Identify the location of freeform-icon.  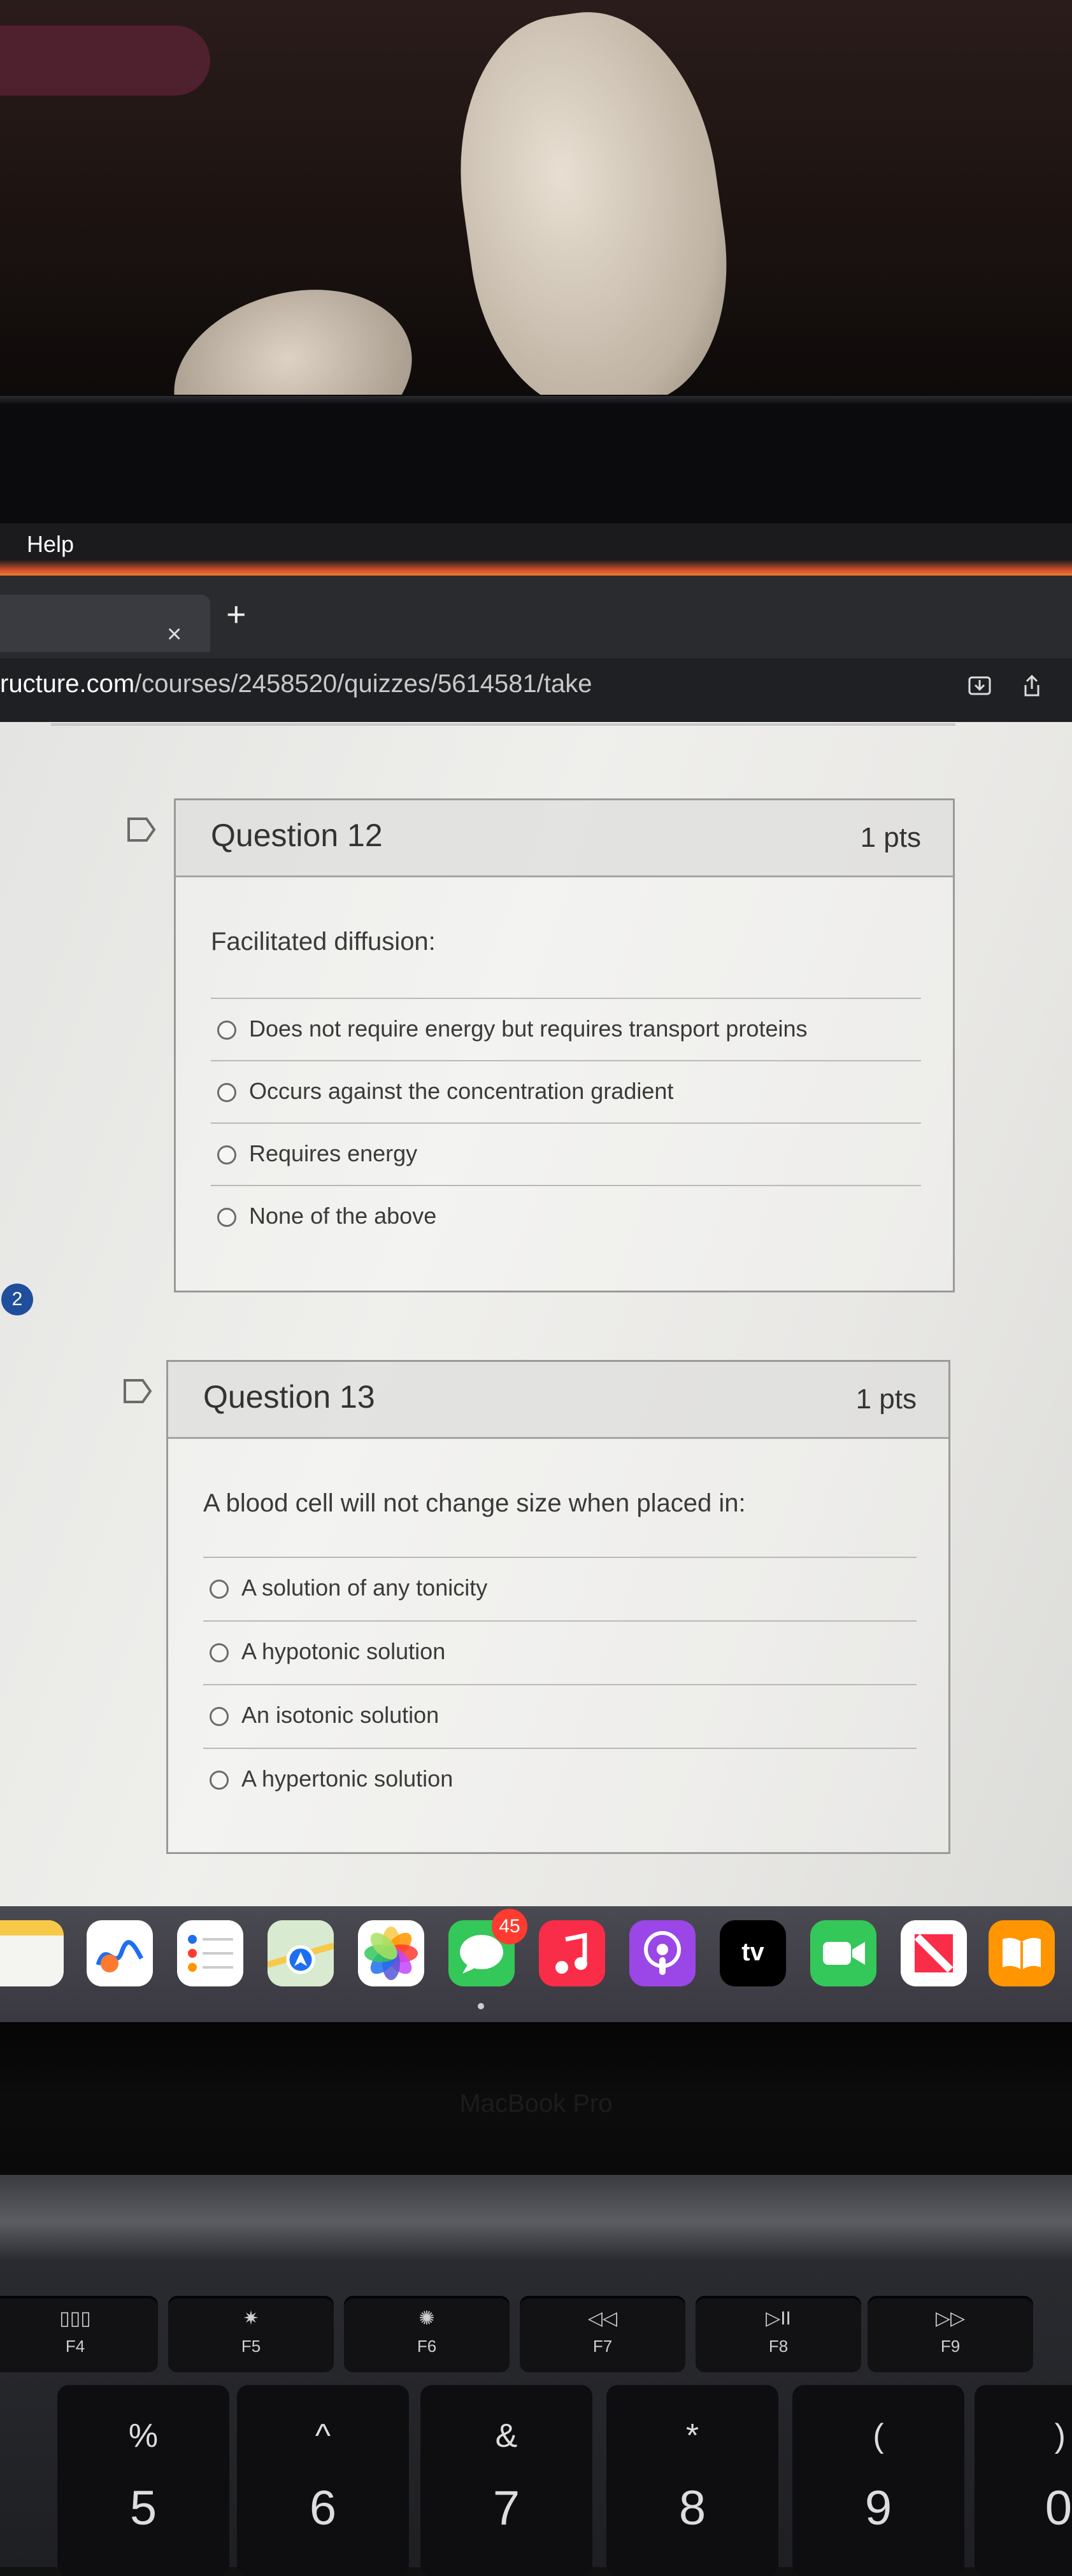
(120, 1953).